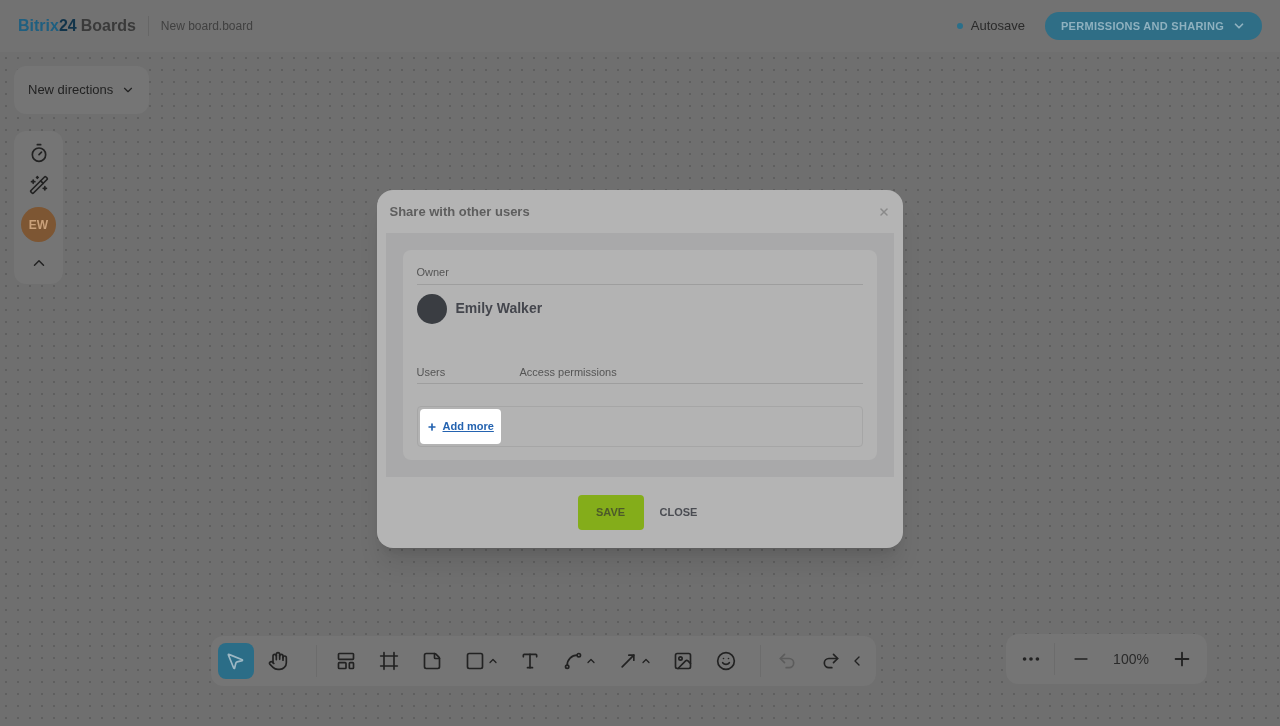  What do you see at coordinates (82, 90) in the screenshot?
I see `directions-dropdown: New directions` at bounding box center [82, 90].